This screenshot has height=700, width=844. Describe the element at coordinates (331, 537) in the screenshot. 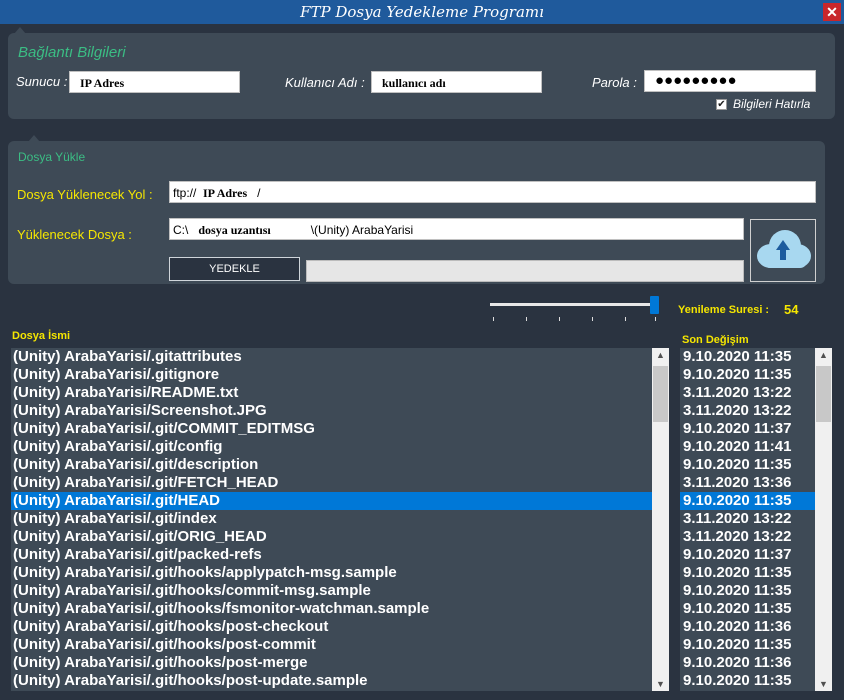

I see `file-row: (Unity) ArabaYarisi/.git/ORIG_HEAD` at that location.